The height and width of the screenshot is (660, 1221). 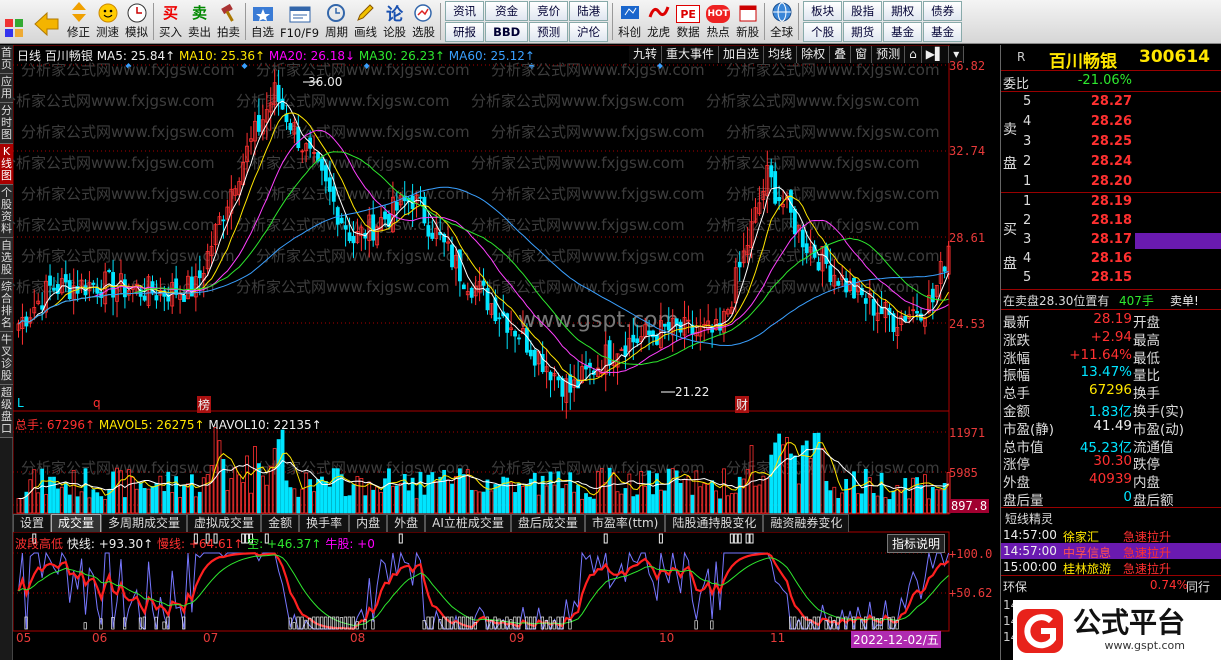 I want to click on marker-cai: 财, so click(x=742, y=404).